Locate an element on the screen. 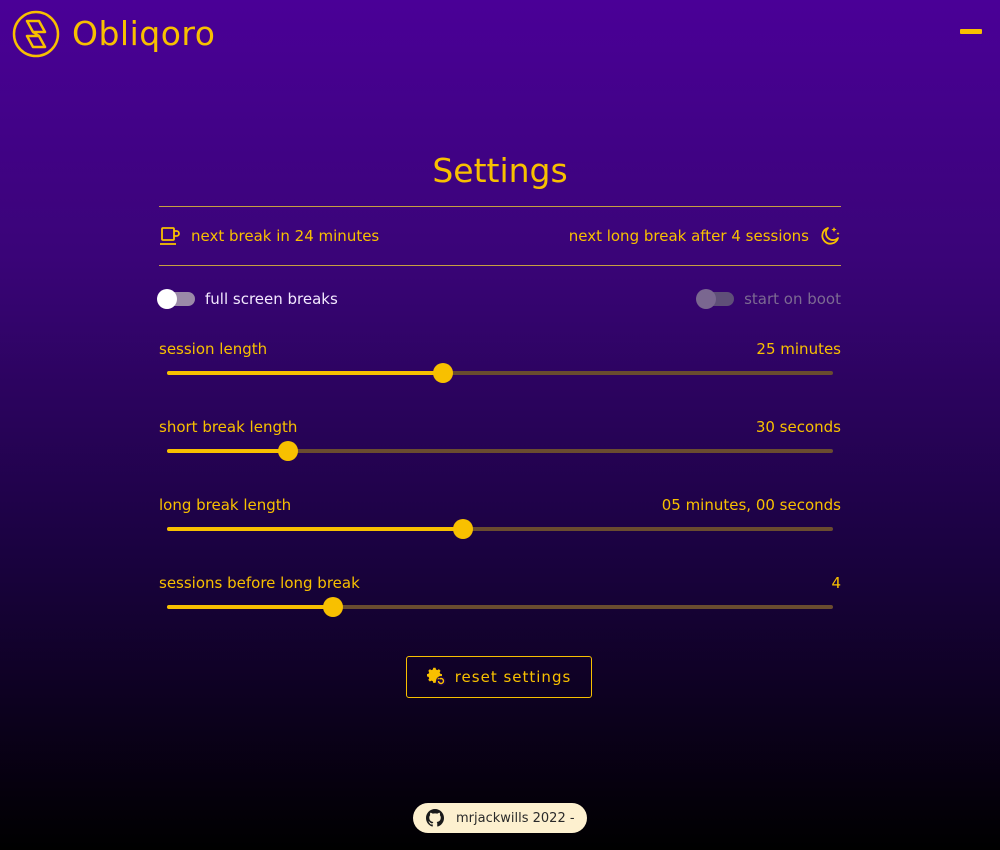 Image resolution: width=1000 pixels, height=850 pixels. minimize-button is located at coordinates (971, 31).